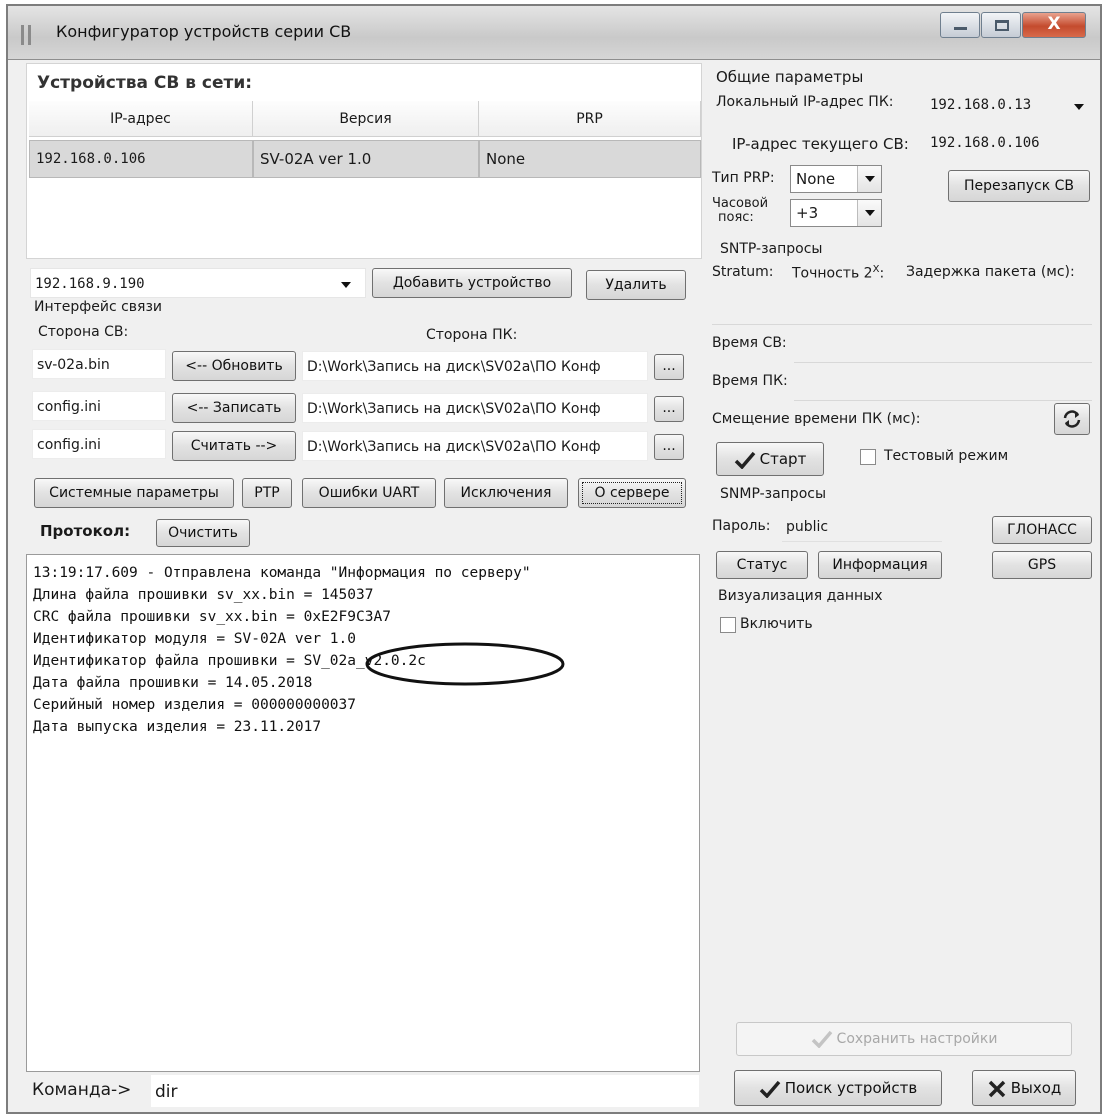 This screenshot has height=1117, width=1105. I want to click on local-ip-select: 192.168.0.13, so click(1009, 105).